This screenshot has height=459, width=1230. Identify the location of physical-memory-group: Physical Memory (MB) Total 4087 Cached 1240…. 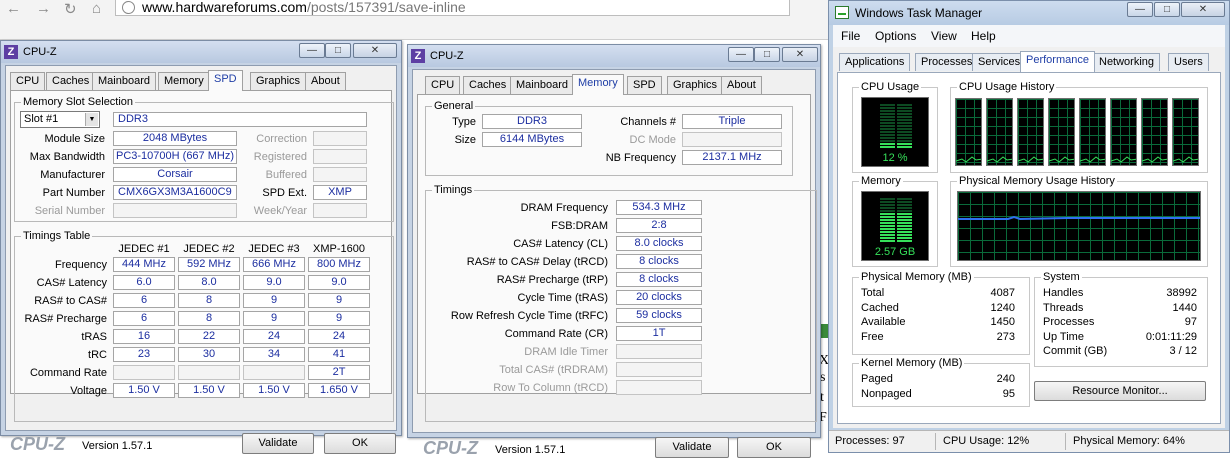
(941, 313).